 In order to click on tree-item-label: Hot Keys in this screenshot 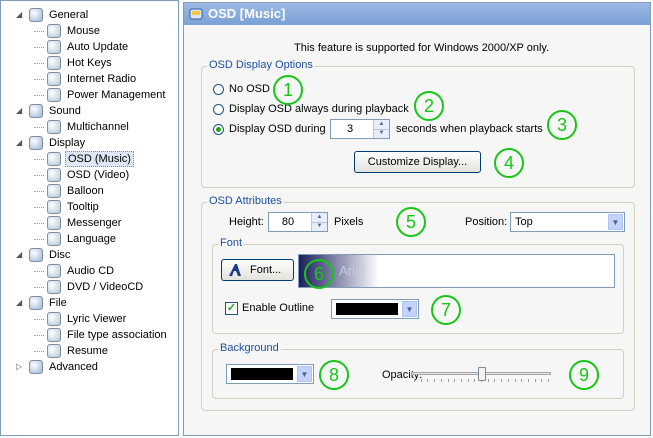, I will do `click(89, 63)`.